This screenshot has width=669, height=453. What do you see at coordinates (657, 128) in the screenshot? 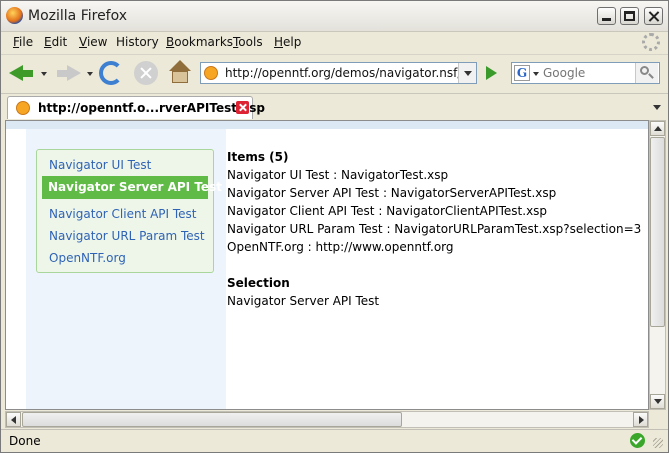
I see `scroll-up-button` at bounding box center [657, 128].